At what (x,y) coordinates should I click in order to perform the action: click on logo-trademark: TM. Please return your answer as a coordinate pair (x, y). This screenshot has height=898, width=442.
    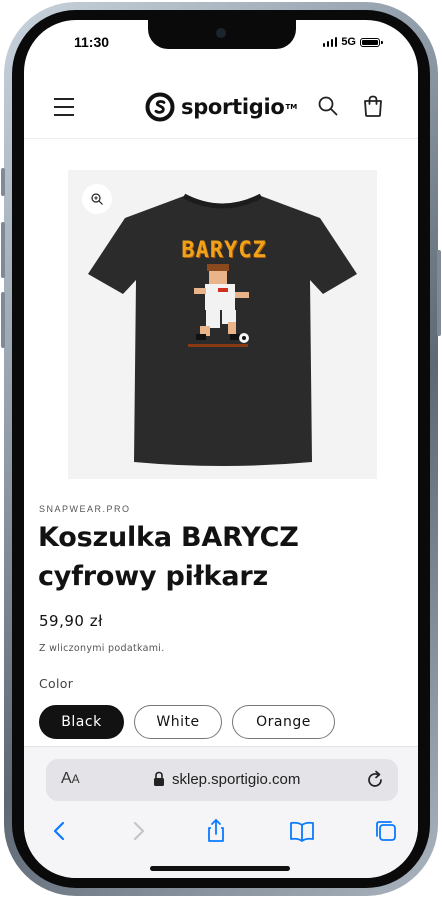
    Looking at the image, I should click on (291, 107).